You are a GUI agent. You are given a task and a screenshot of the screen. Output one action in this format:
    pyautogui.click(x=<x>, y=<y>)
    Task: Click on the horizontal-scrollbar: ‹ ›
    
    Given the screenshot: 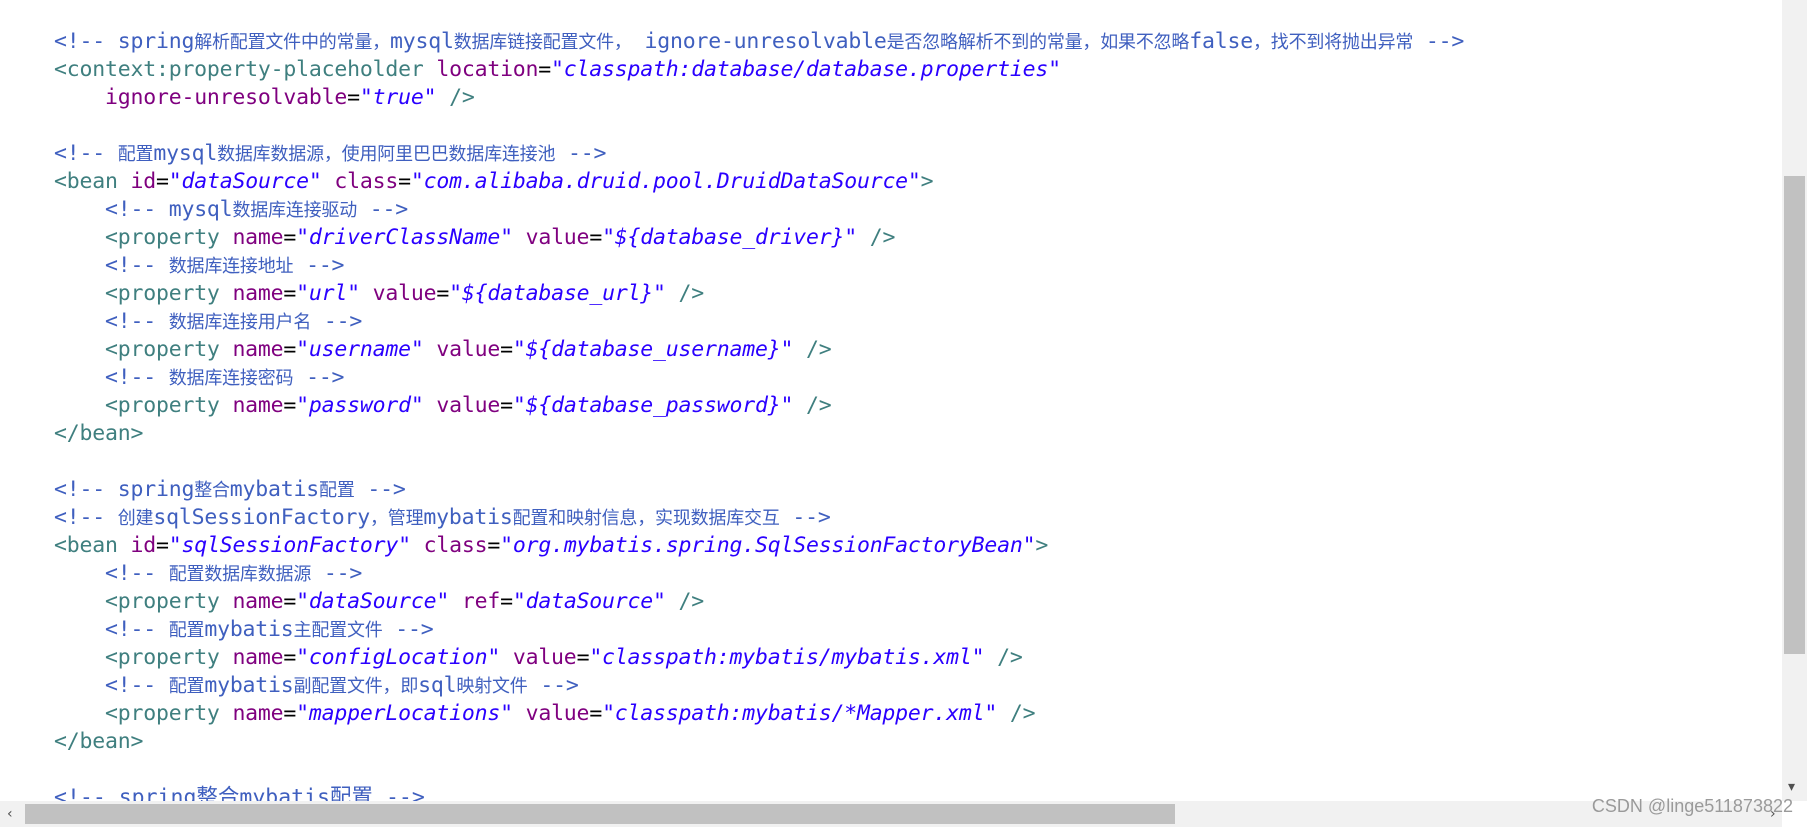 What is the action you would take?
    pyautogui.click(x=891, y=814)
    